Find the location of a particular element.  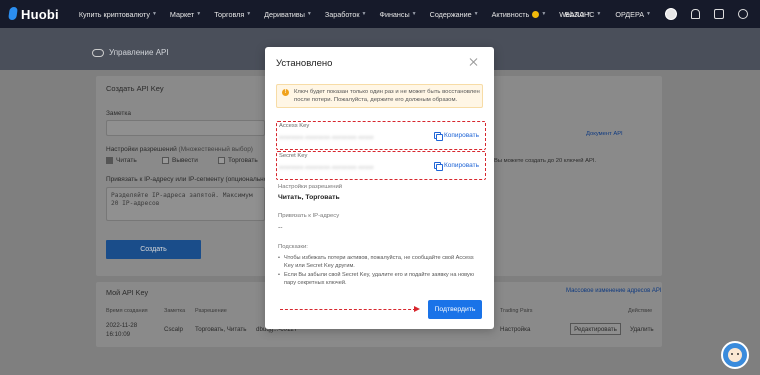

ip-bind-value: -- is located at coordinates (280, 227).